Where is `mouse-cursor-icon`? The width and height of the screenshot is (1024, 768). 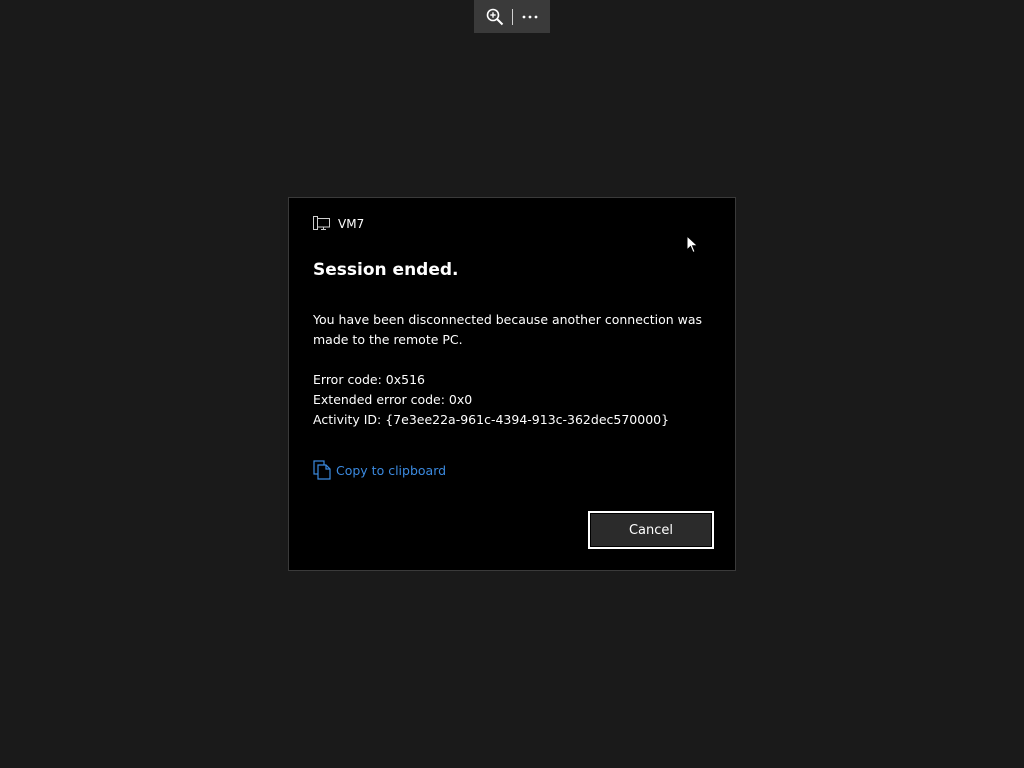
mouse-cursor-icon is located at coordinates (692, 244).